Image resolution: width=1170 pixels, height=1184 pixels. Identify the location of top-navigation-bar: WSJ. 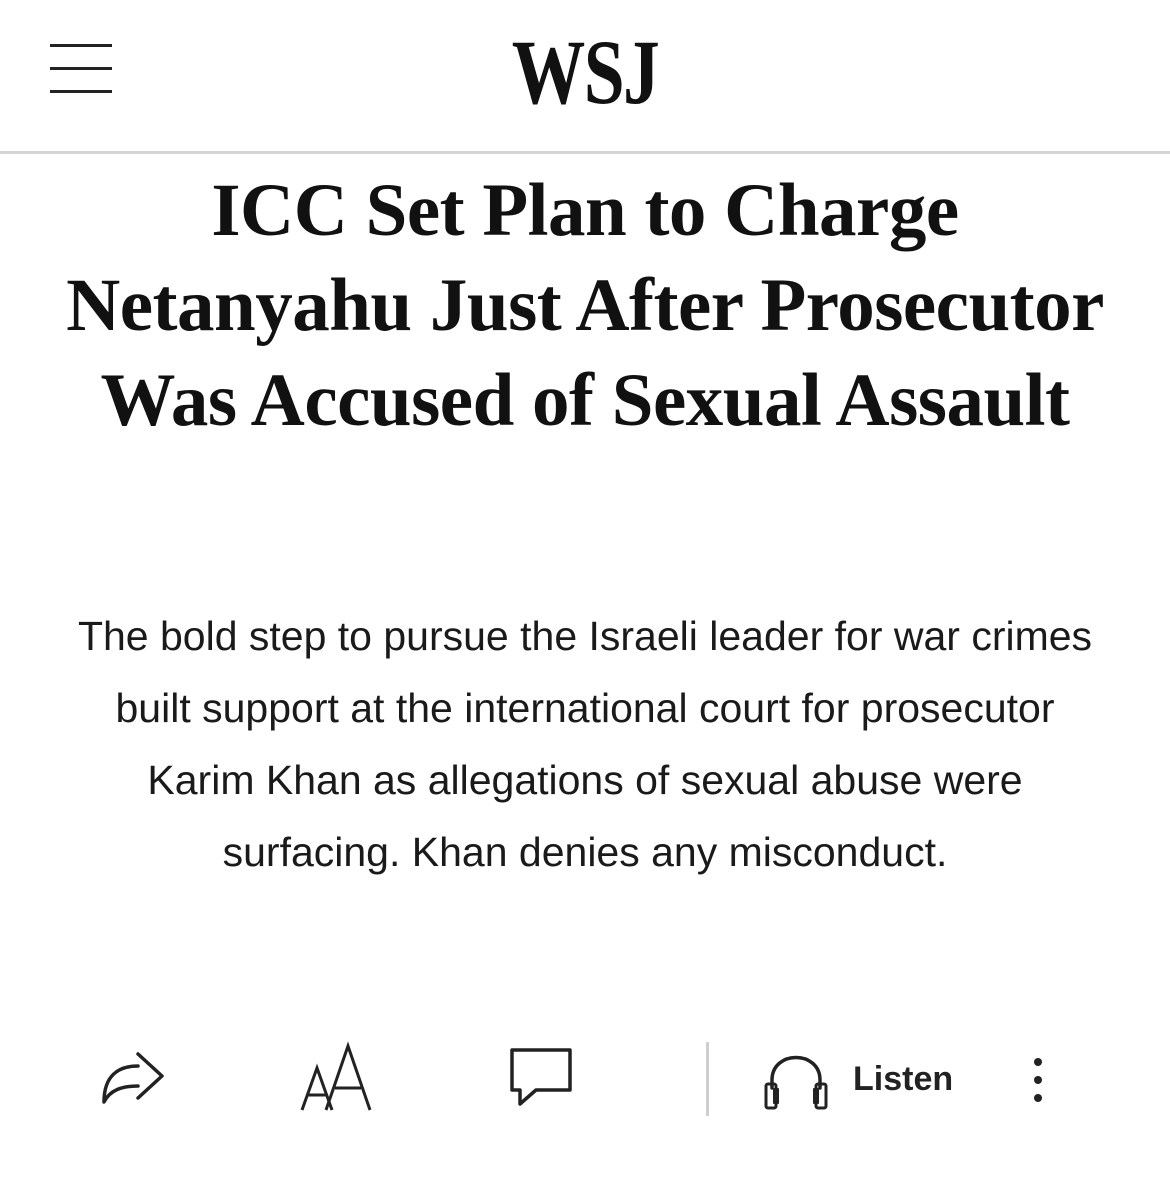
(585, 77).